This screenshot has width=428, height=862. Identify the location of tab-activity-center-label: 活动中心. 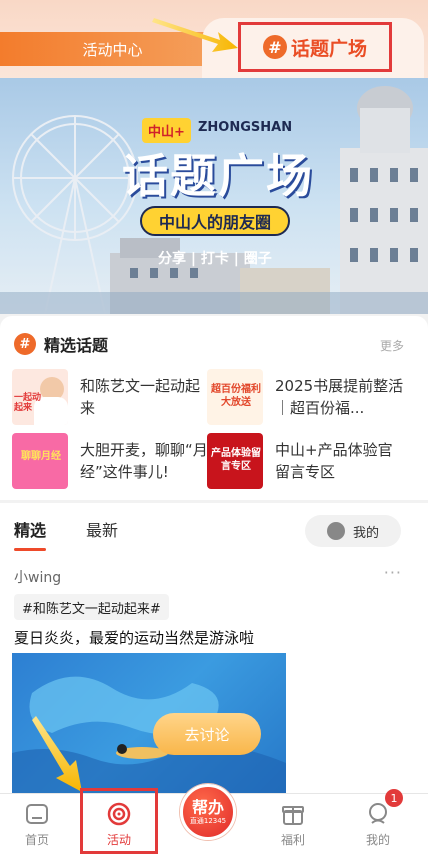
(112, 49).